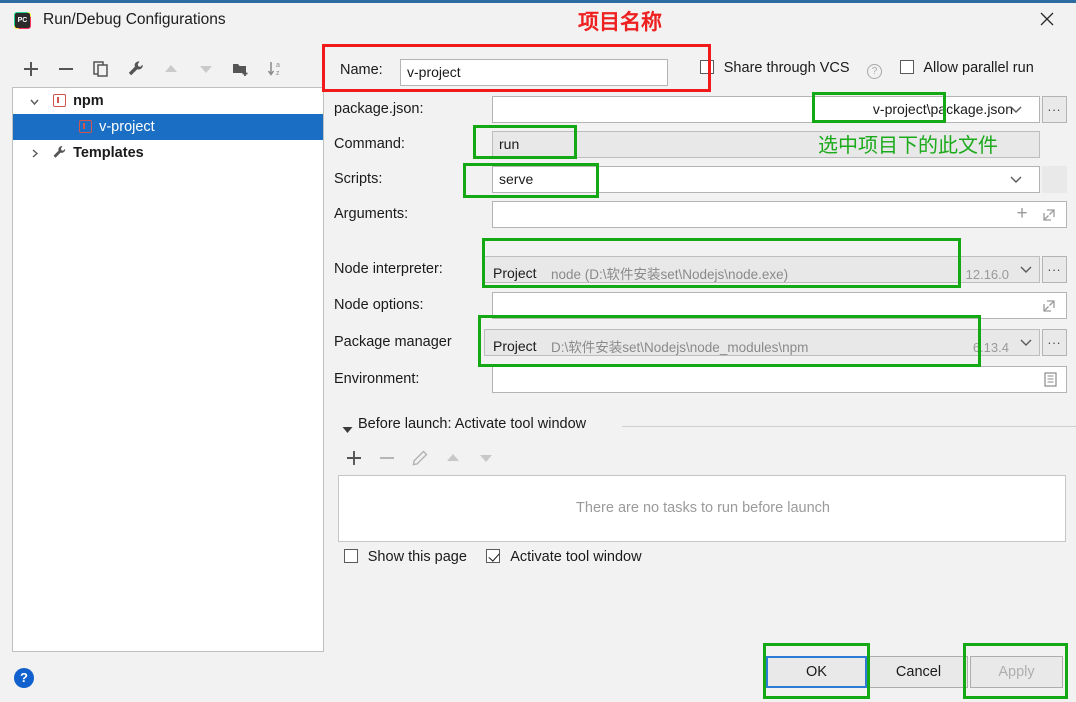  Describe the element at coordinates (278, 65) in the screenshot. I see `svg-text: a` at that location.